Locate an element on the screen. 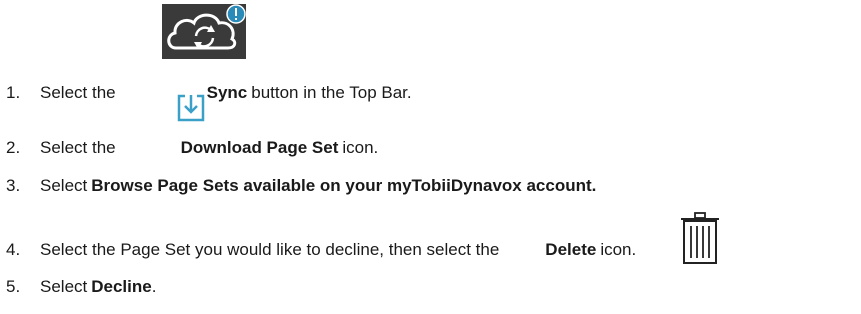  step-number: 1. is located at coordinates (13, 92).